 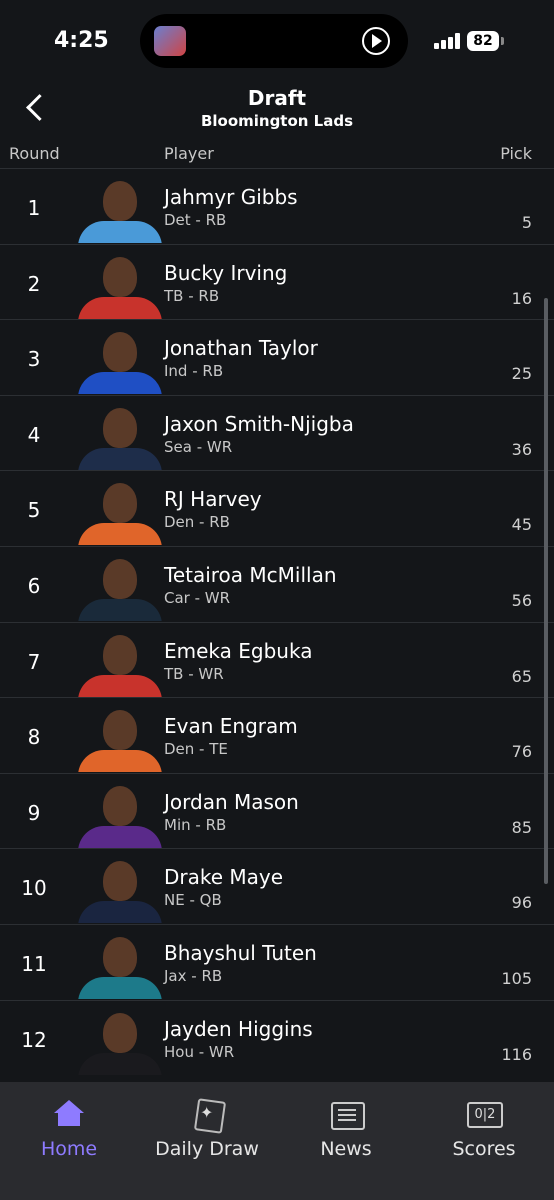 I want to click on app-icon, so click(x=170, y=41).